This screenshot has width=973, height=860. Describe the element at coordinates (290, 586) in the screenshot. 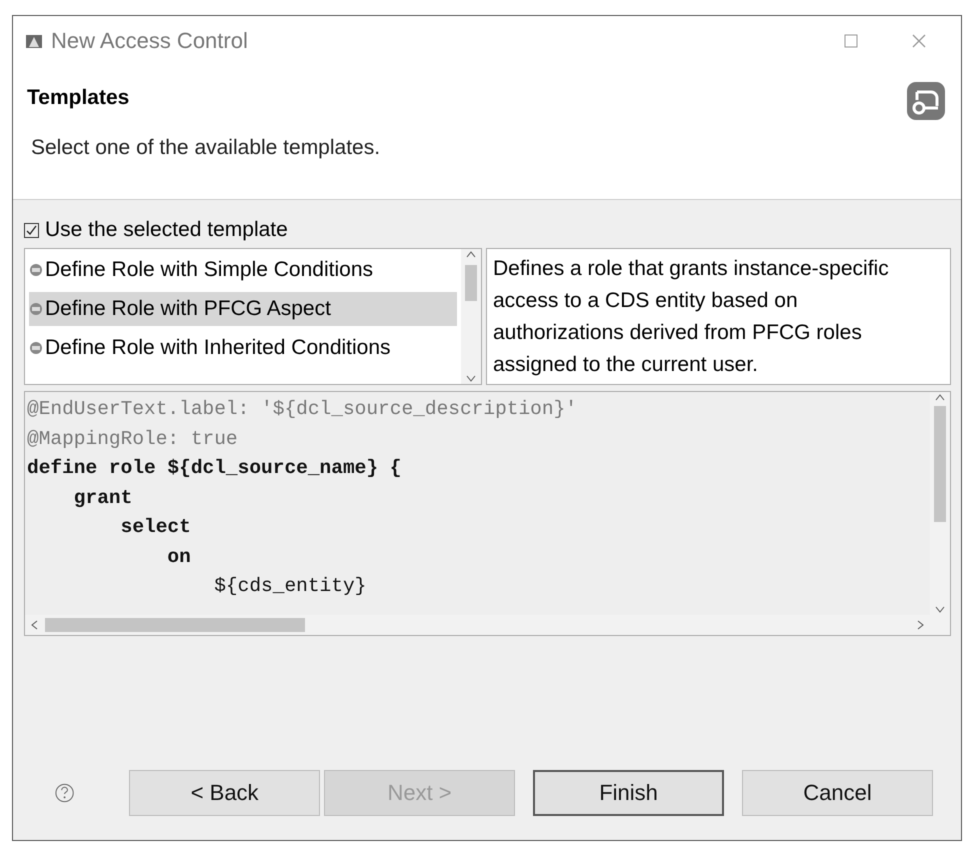

I see `code-line: ${cds_entity}` at that location.